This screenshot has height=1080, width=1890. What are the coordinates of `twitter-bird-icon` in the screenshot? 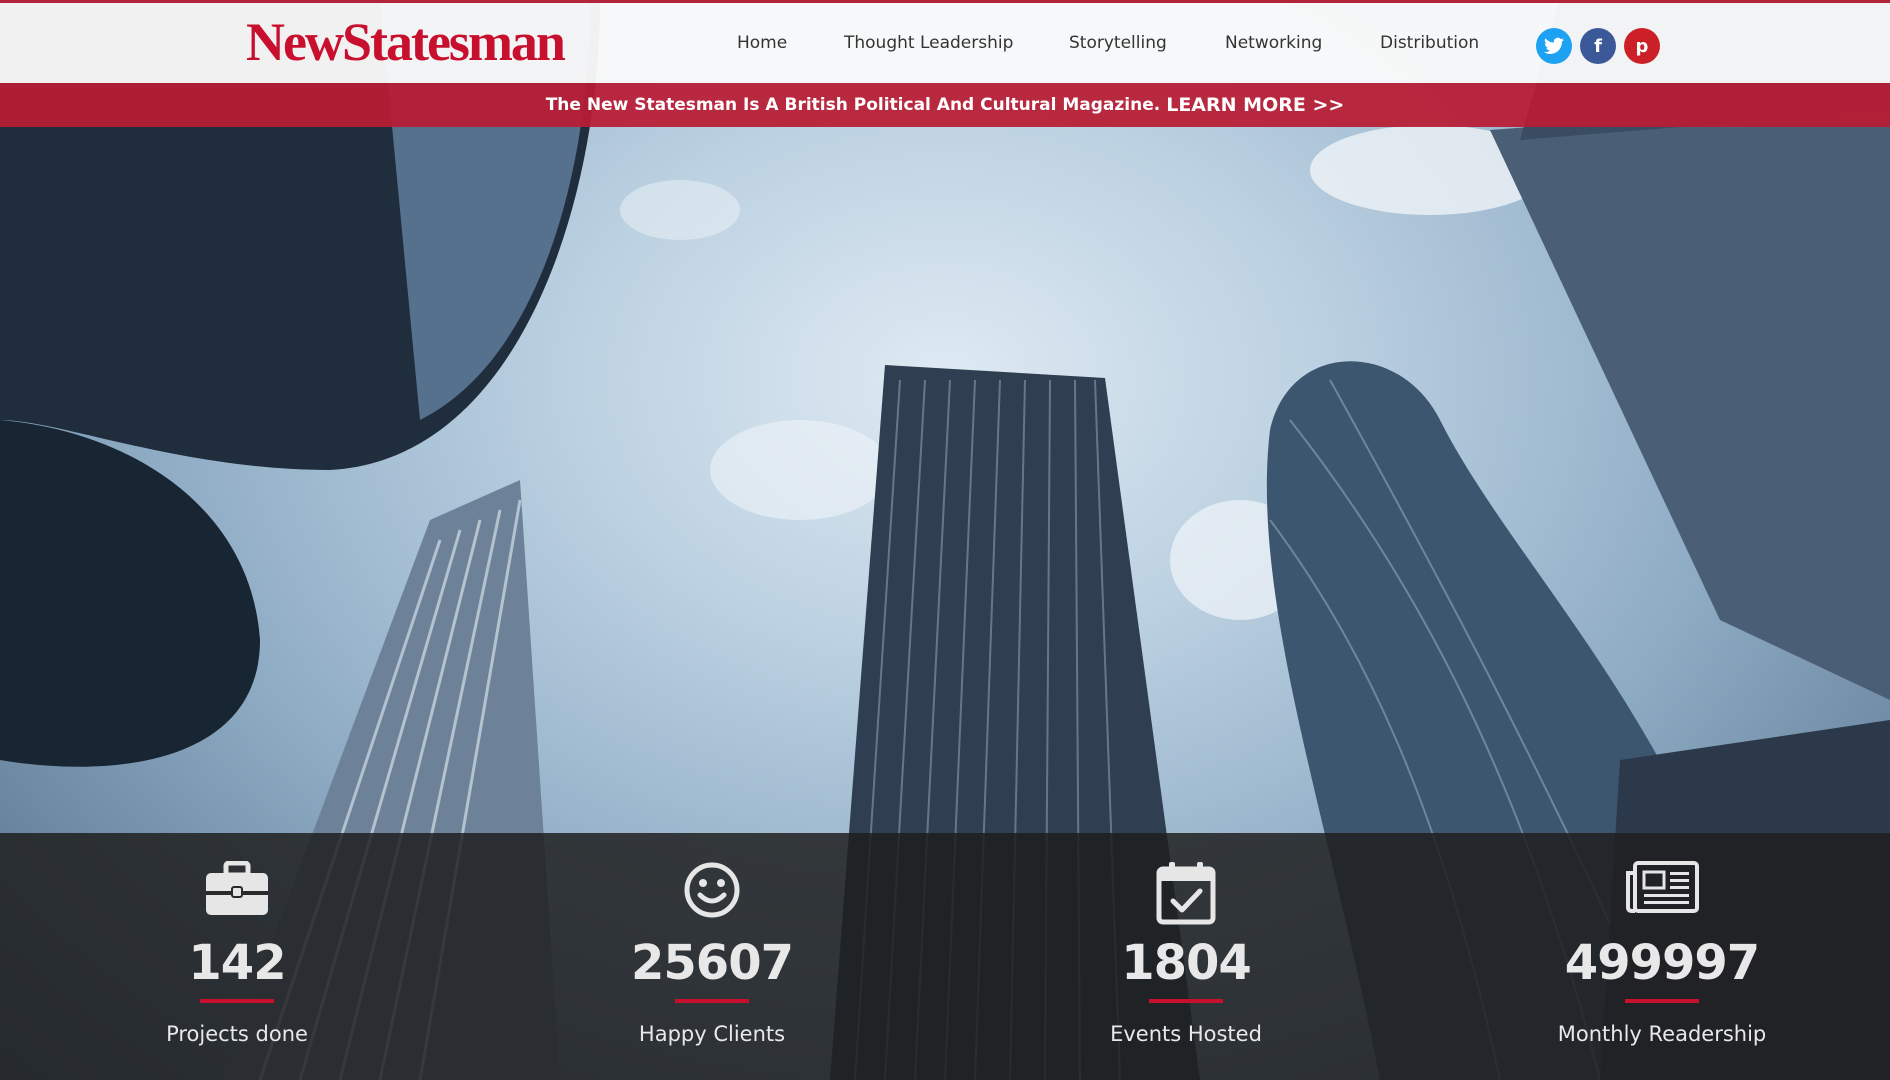 It's located at (1554, 45).